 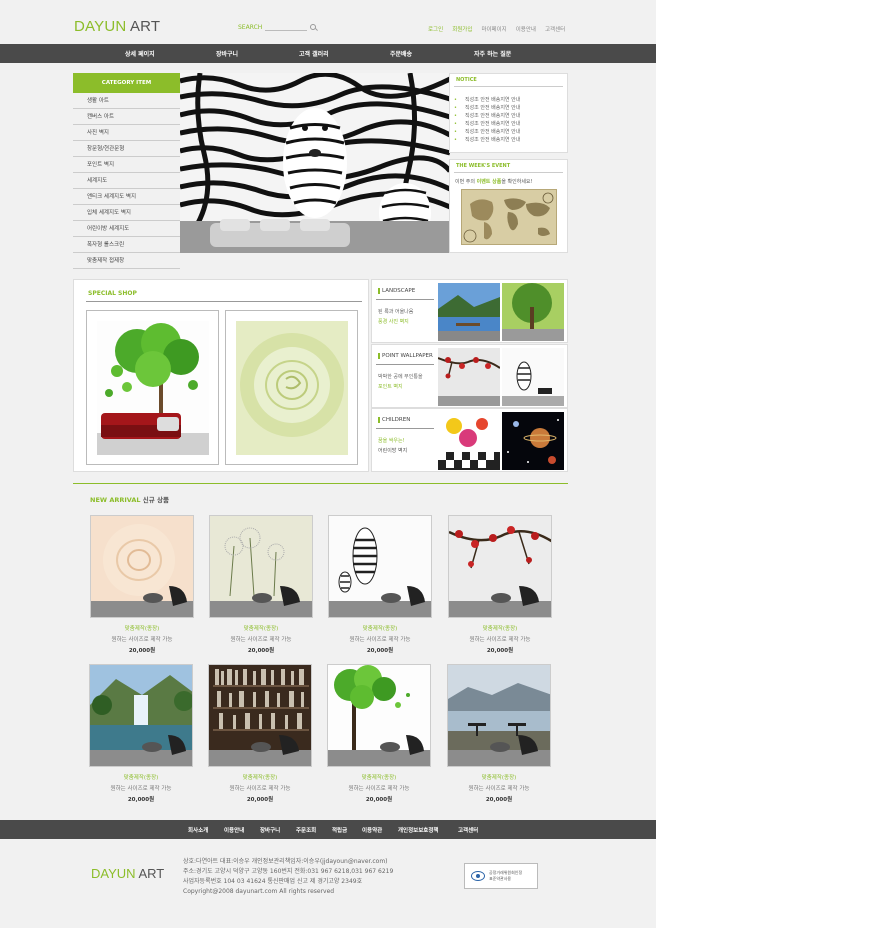 What do you see at coordinates (396, 312) in the screenshot?
I see `theme-subtitle: 된 록과 어울나움` at bounding box center [396, 312].